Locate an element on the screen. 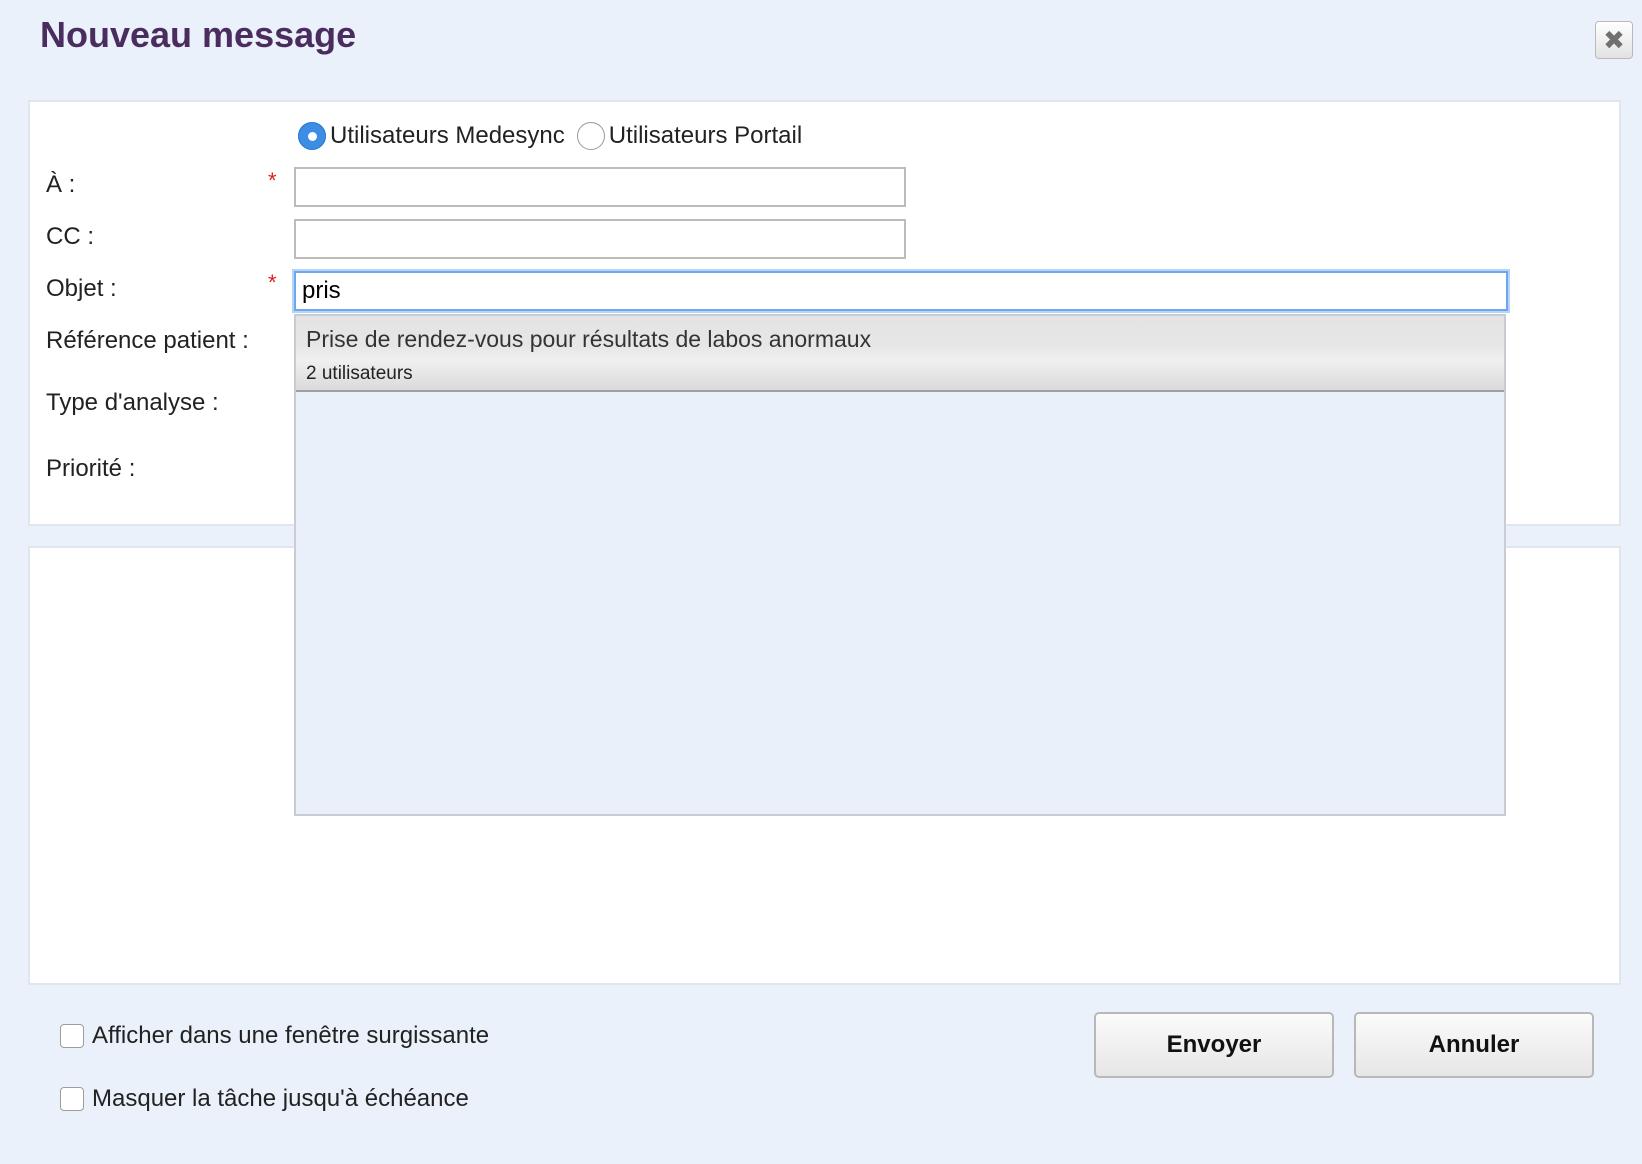  dialog-title: Nouveau message is located at coordinates (198, 34).